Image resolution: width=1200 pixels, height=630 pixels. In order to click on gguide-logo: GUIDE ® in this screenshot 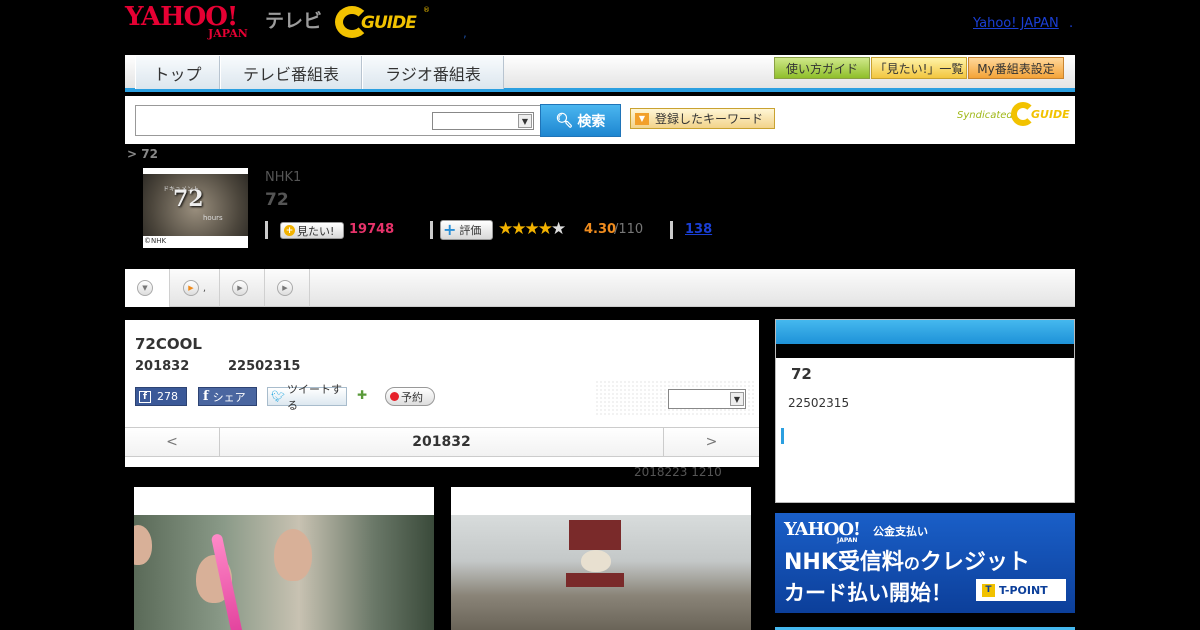, I will do `click(382, 22)`.